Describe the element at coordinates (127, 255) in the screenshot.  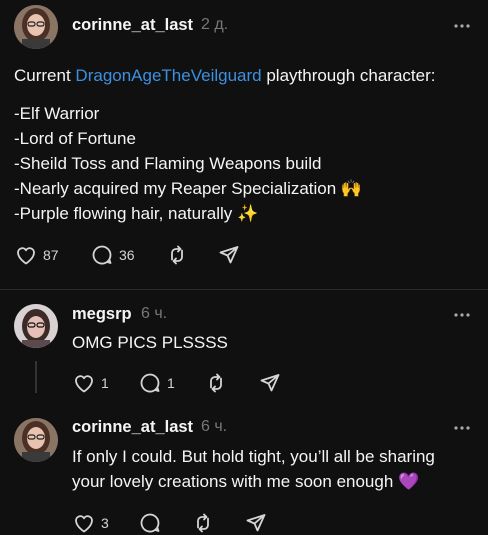
I see `reply-count: 36` at that location.